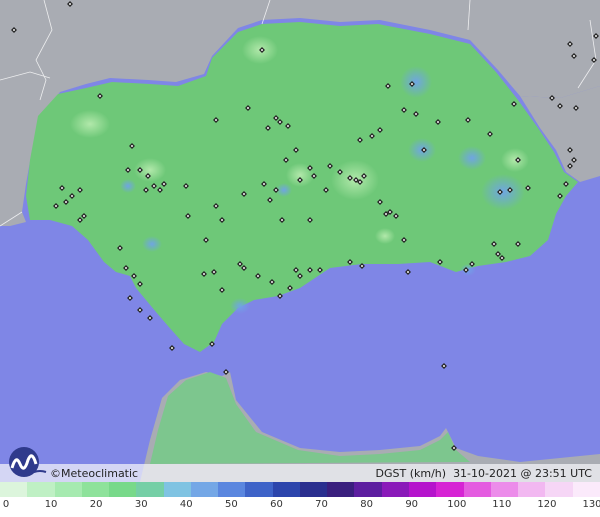 The width and height of the screenshot is (600, 517). I want to click on legend-tick-label: 100, so click(457, 504).